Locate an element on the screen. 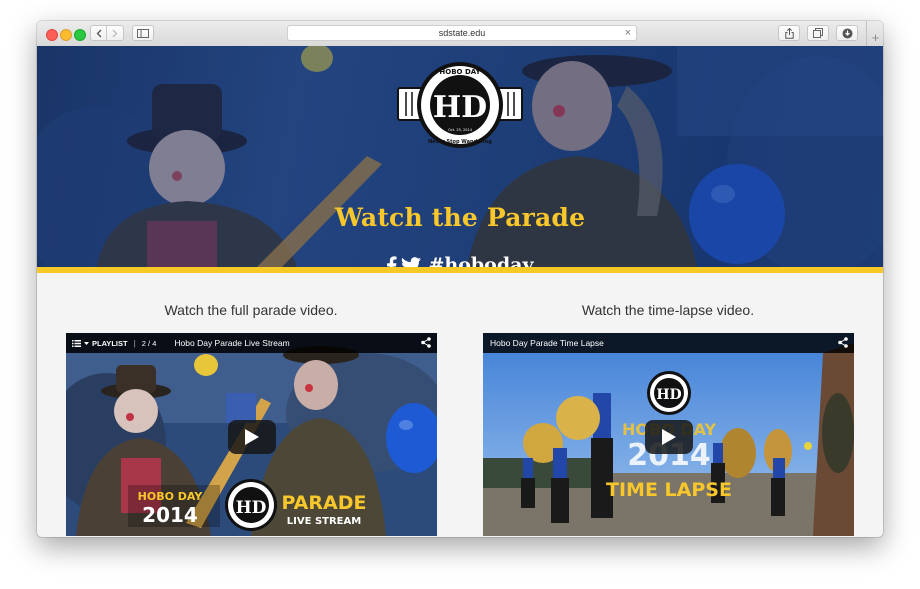 This screenshot has height=589, width=920. new-tab-button: + is located at coordinates (874, 33).